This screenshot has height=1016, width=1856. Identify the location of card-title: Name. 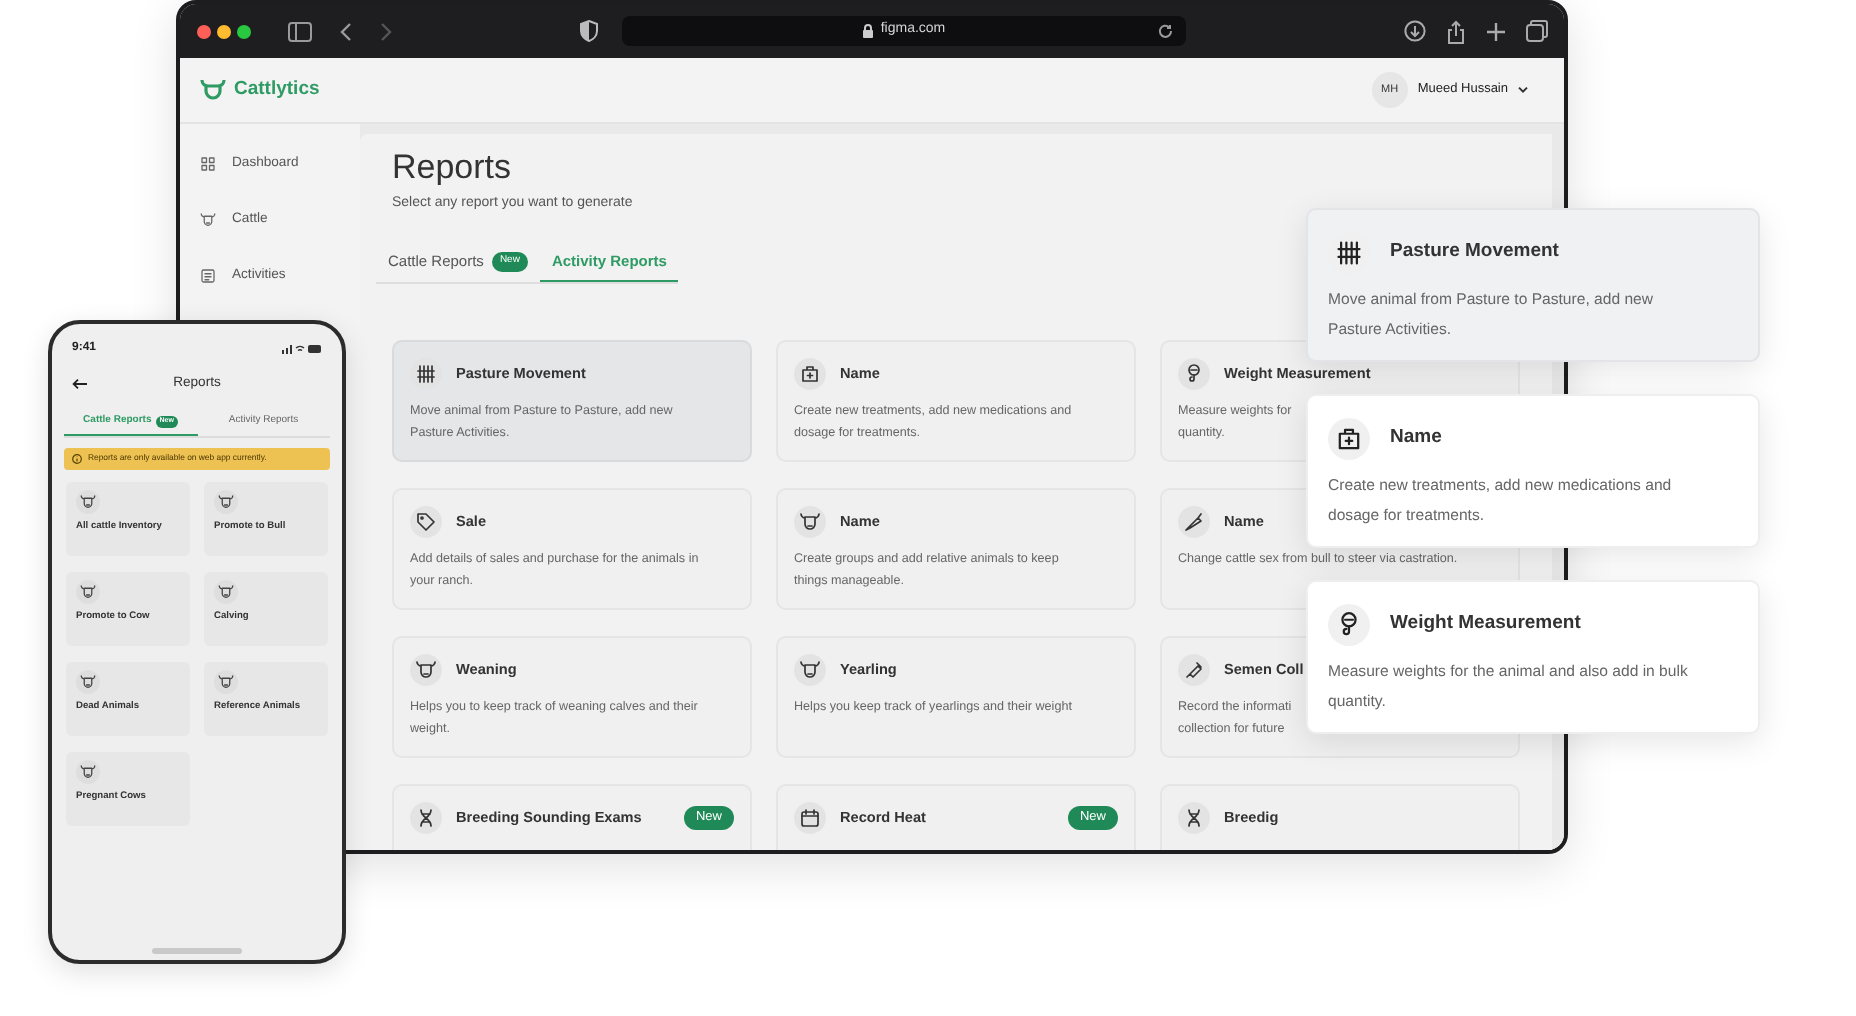
(1416, 438).